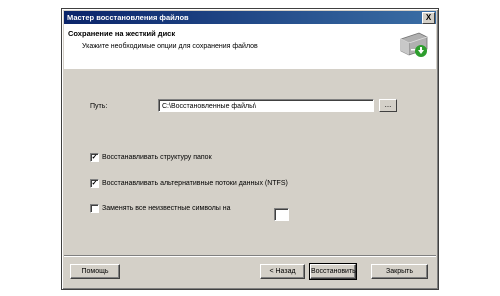 The width and height of the screenshot is (500, 296). Describe the element at coordinates (266, 105) in the screenshot. I see `path-input: C:\Восстановленные файлы\` at that location.